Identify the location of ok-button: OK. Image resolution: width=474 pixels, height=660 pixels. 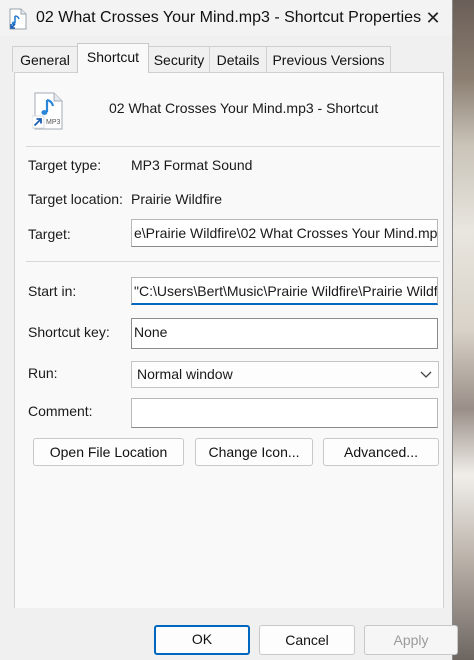
(202, 640).